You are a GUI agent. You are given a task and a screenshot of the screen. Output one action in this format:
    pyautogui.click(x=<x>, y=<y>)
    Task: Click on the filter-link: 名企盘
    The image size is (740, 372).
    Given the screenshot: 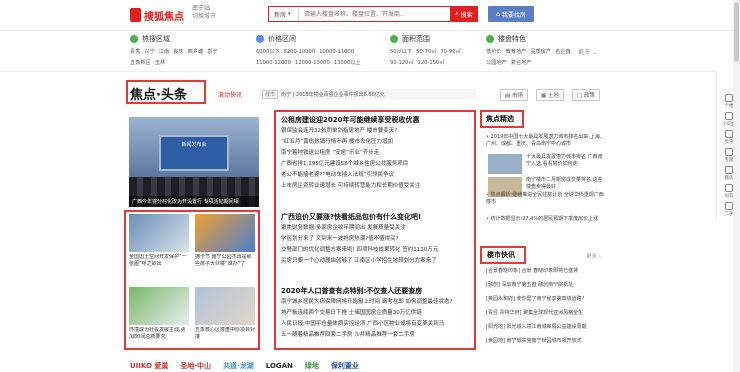 What is the action you would take?
    pyautogui.click(x=563, y=52)
    